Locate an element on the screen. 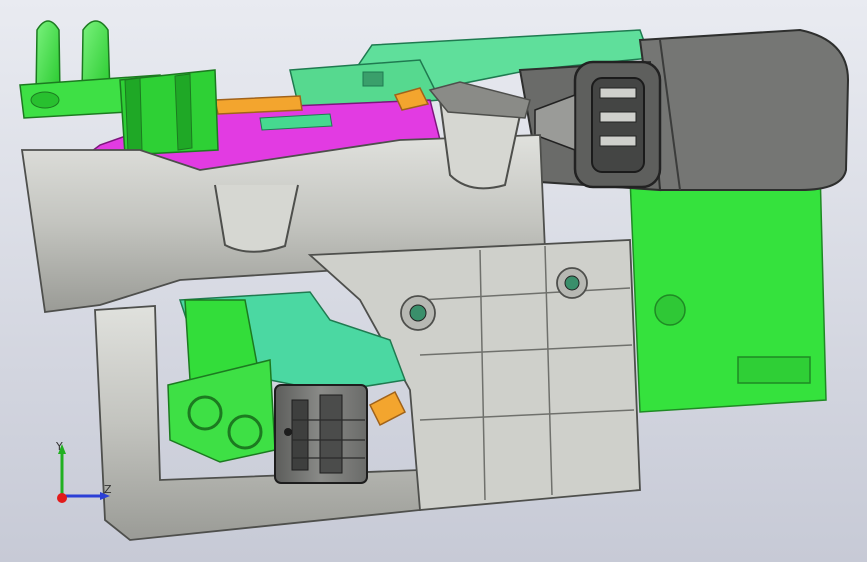 Image resolution: width=867 pixels, height=562 pixels. connector-pins is located at coordinates (618, 117).